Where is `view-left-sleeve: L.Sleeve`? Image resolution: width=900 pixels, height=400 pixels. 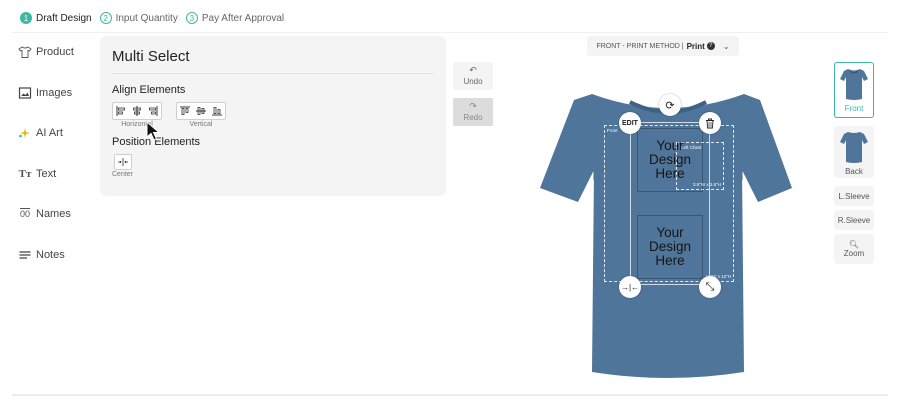 view-left-sleeve: L.Sleeve is located at coordinates (854, 196).